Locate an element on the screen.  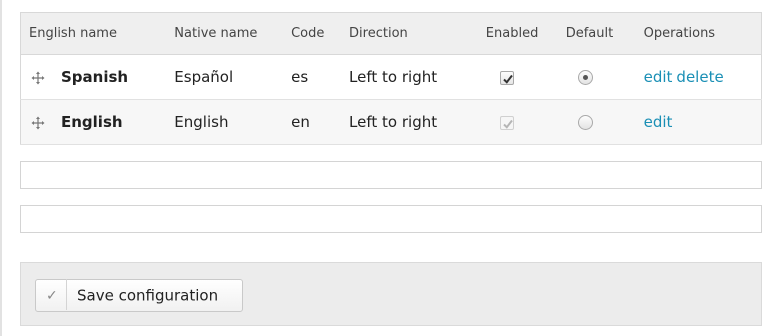
language-native-name: English is located at coordinates (201, 122).